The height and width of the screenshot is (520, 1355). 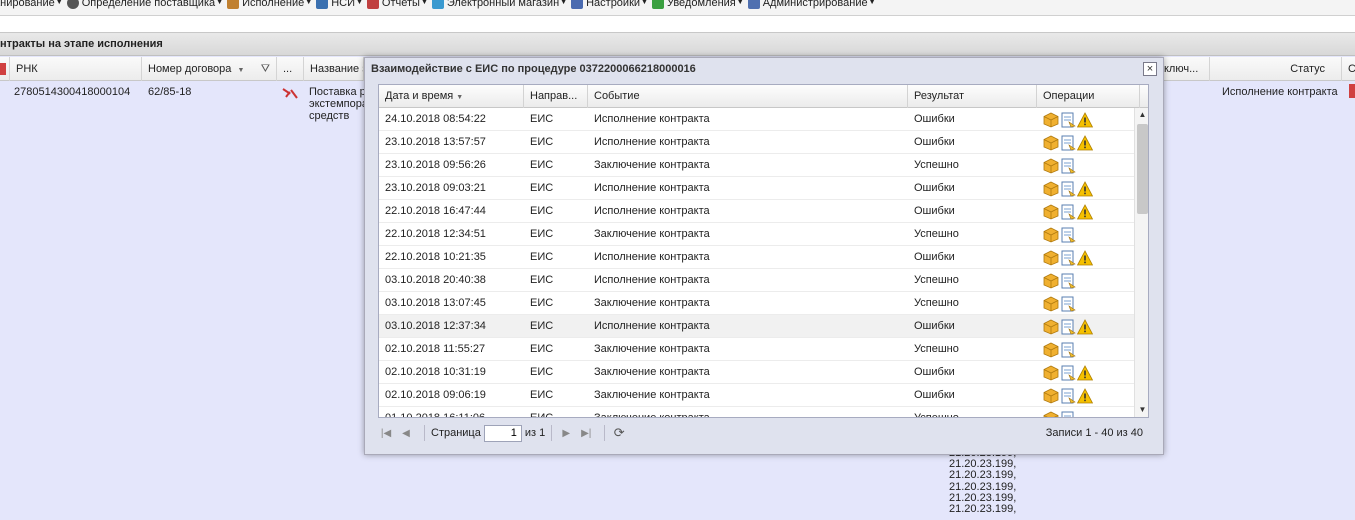 I want to click on scroll-up-icon: ▲, so click(x=1141, y=115).